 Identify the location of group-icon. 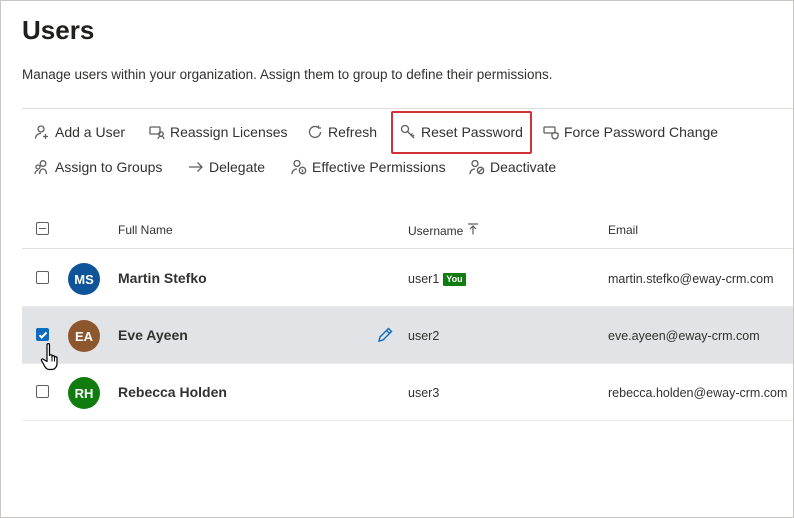
(42, 167).